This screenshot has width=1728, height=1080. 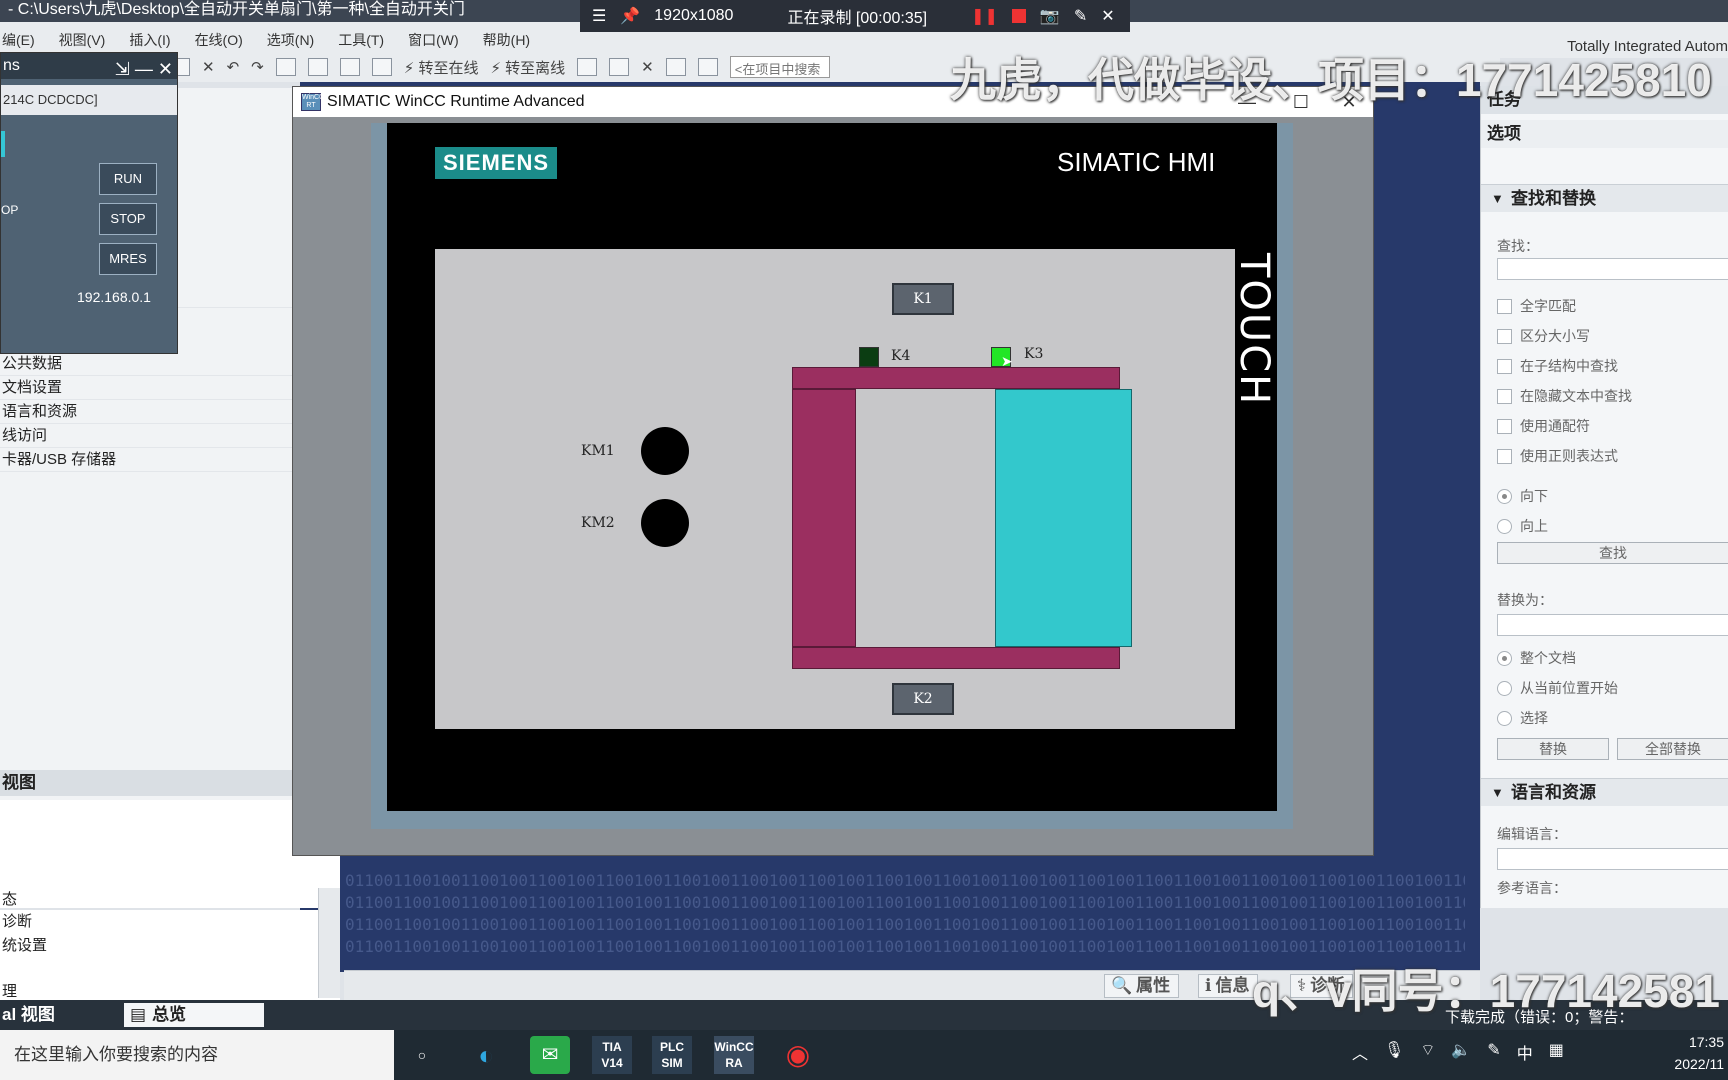 I want to click on overview-tab: ▤ 总览, so click(x=194, y=1015).